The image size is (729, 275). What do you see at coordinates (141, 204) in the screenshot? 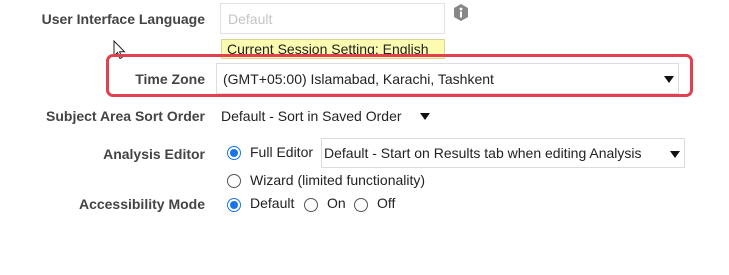
I see `accessibility-mode-label: Accessibility Mode` at bounding box center [141, 204].